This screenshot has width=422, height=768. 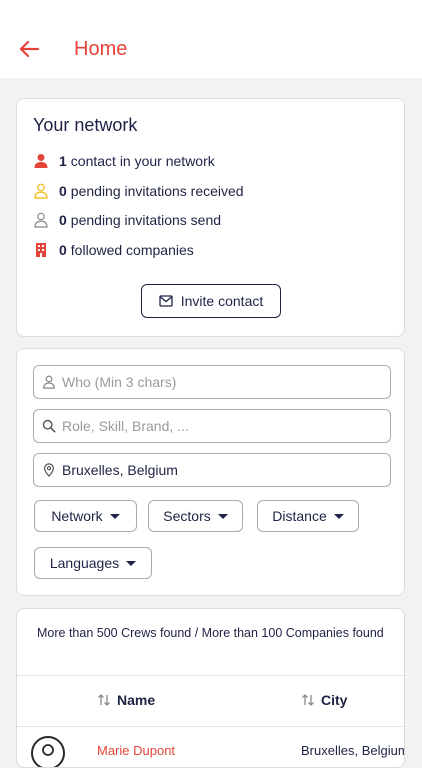 I want to click on stat-label: followed companies, so click(x=132, y=250).